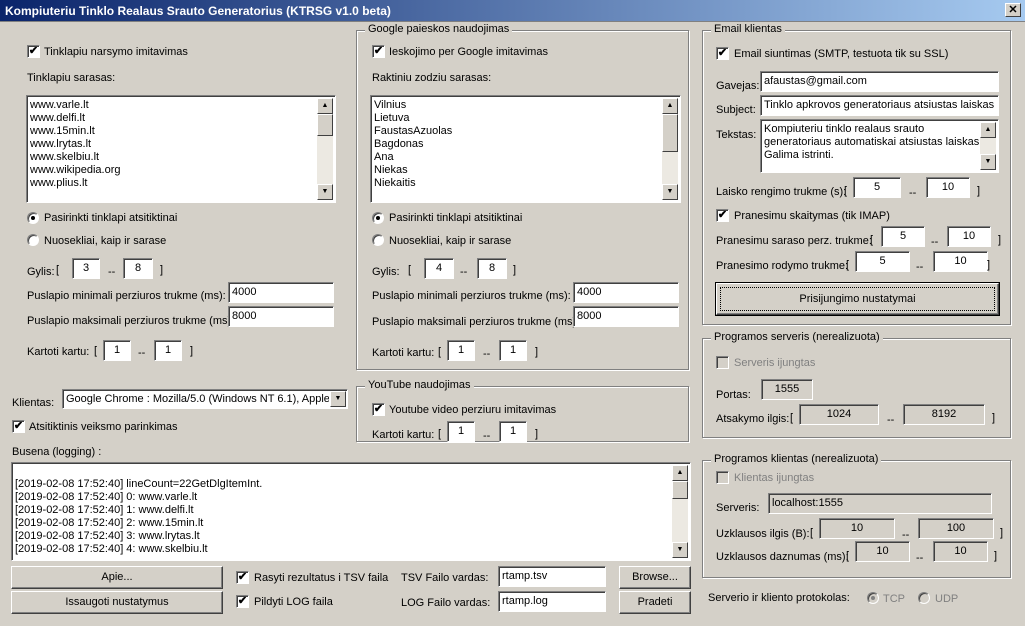  I want to click on write-tsv-checkbox: ✔, so click(242, 577).